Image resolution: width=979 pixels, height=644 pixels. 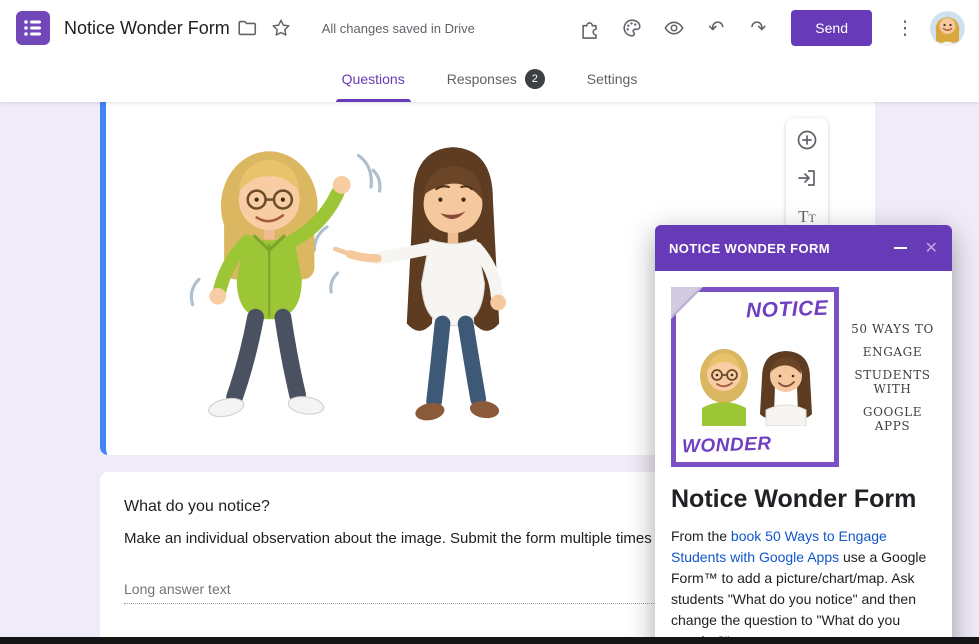 I want to click on forms-logo-icon, so click(x=33, y=28).